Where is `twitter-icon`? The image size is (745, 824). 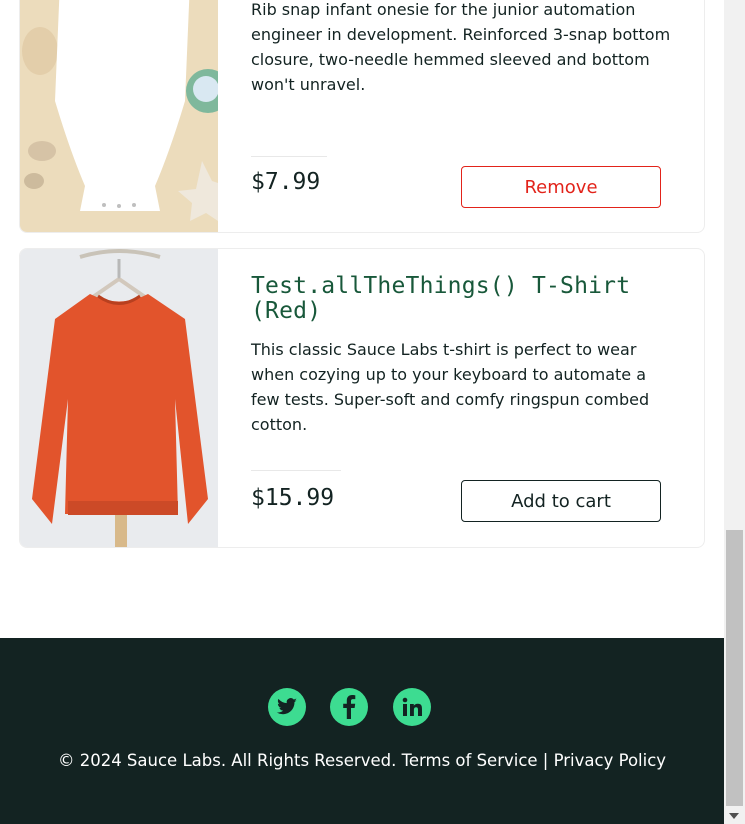
twitter-icon is located at coordinates (287, 707).